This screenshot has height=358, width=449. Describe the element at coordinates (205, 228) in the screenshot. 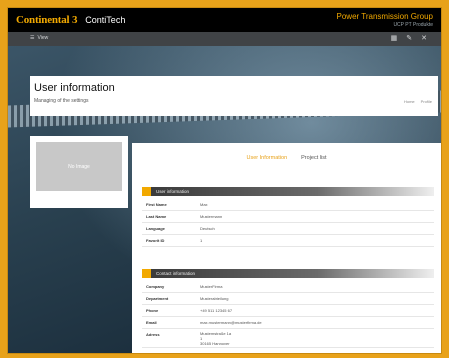

I see `row-value: Deutsch` at that location.